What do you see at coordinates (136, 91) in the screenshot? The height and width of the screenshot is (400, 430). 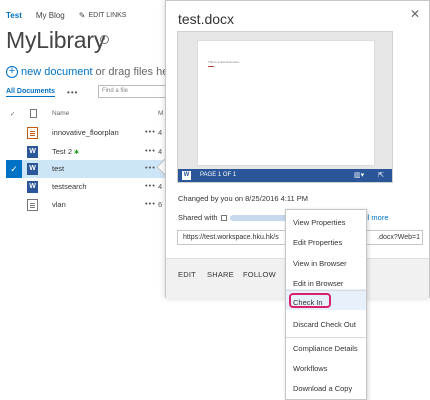 I see `find-file-input: Find a file` at bounding box center [136, 91].